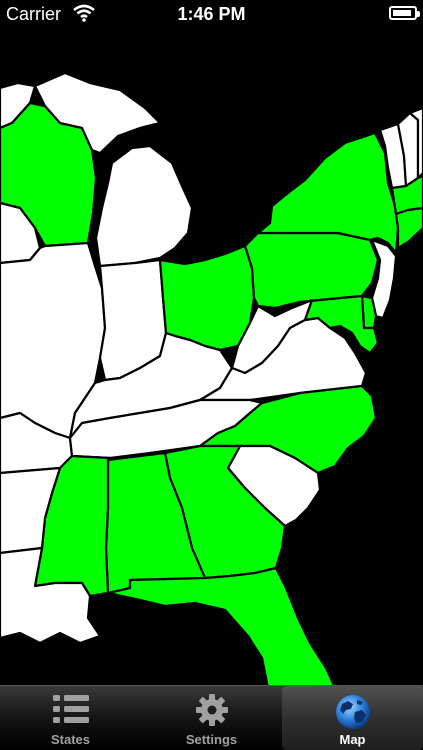  What do you see at coordinates (352, 712) in the screenshot?
I see `globe-icon` at bounding box center [352, 712].